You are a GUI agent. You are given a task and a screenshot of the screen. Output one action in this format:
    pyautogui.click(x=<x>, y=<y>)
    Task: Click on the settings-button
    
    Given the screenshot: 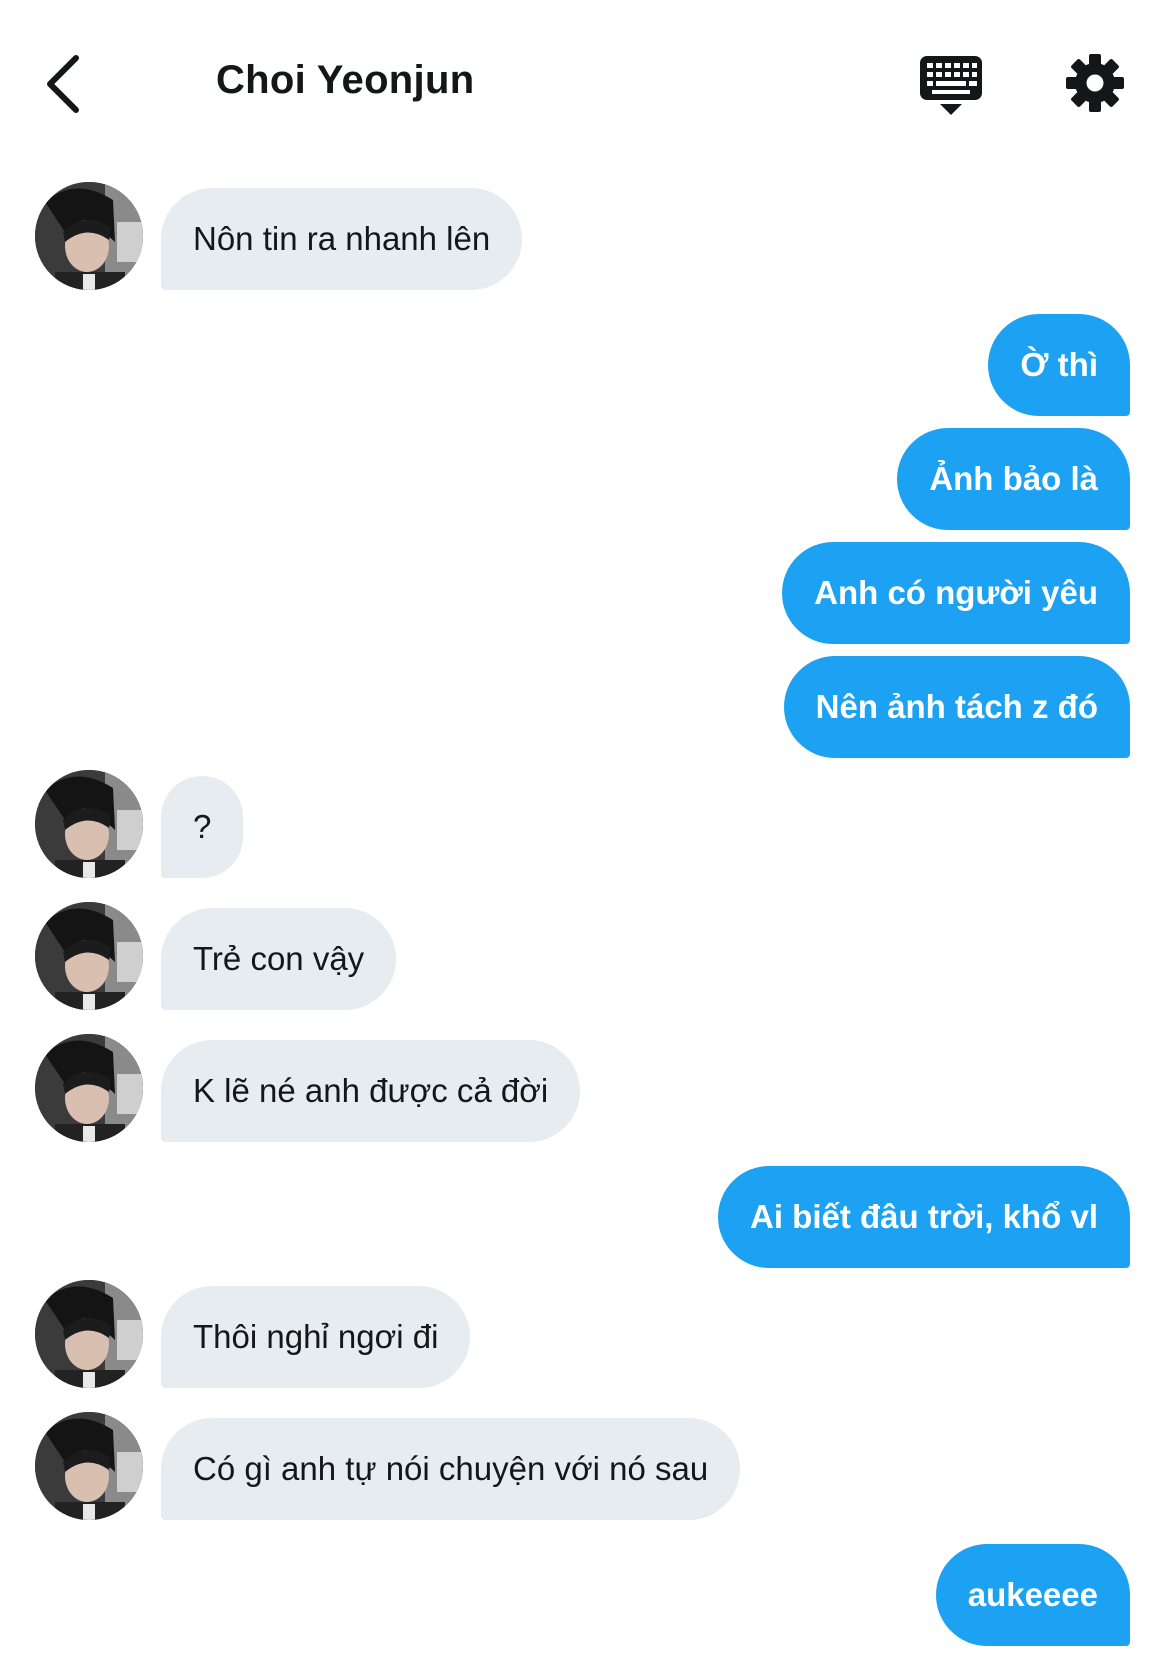 What is the action you would take?
    pyautogui.click(x=1095, y=83)
    